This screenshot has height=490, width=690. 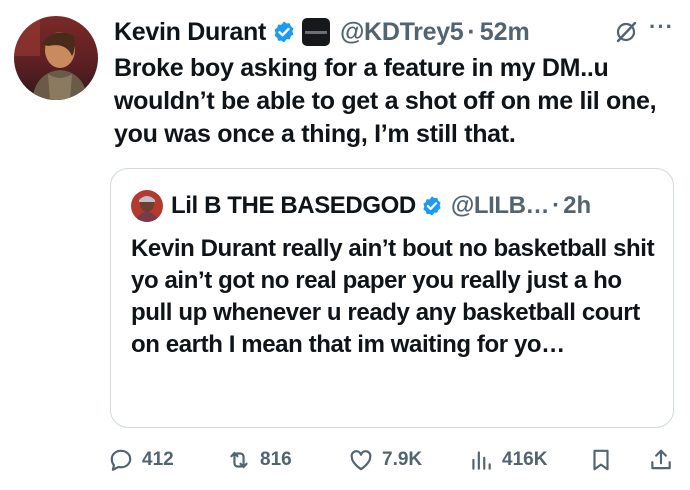 I want to click on views-count: 416K, so click(x=525, y=459).